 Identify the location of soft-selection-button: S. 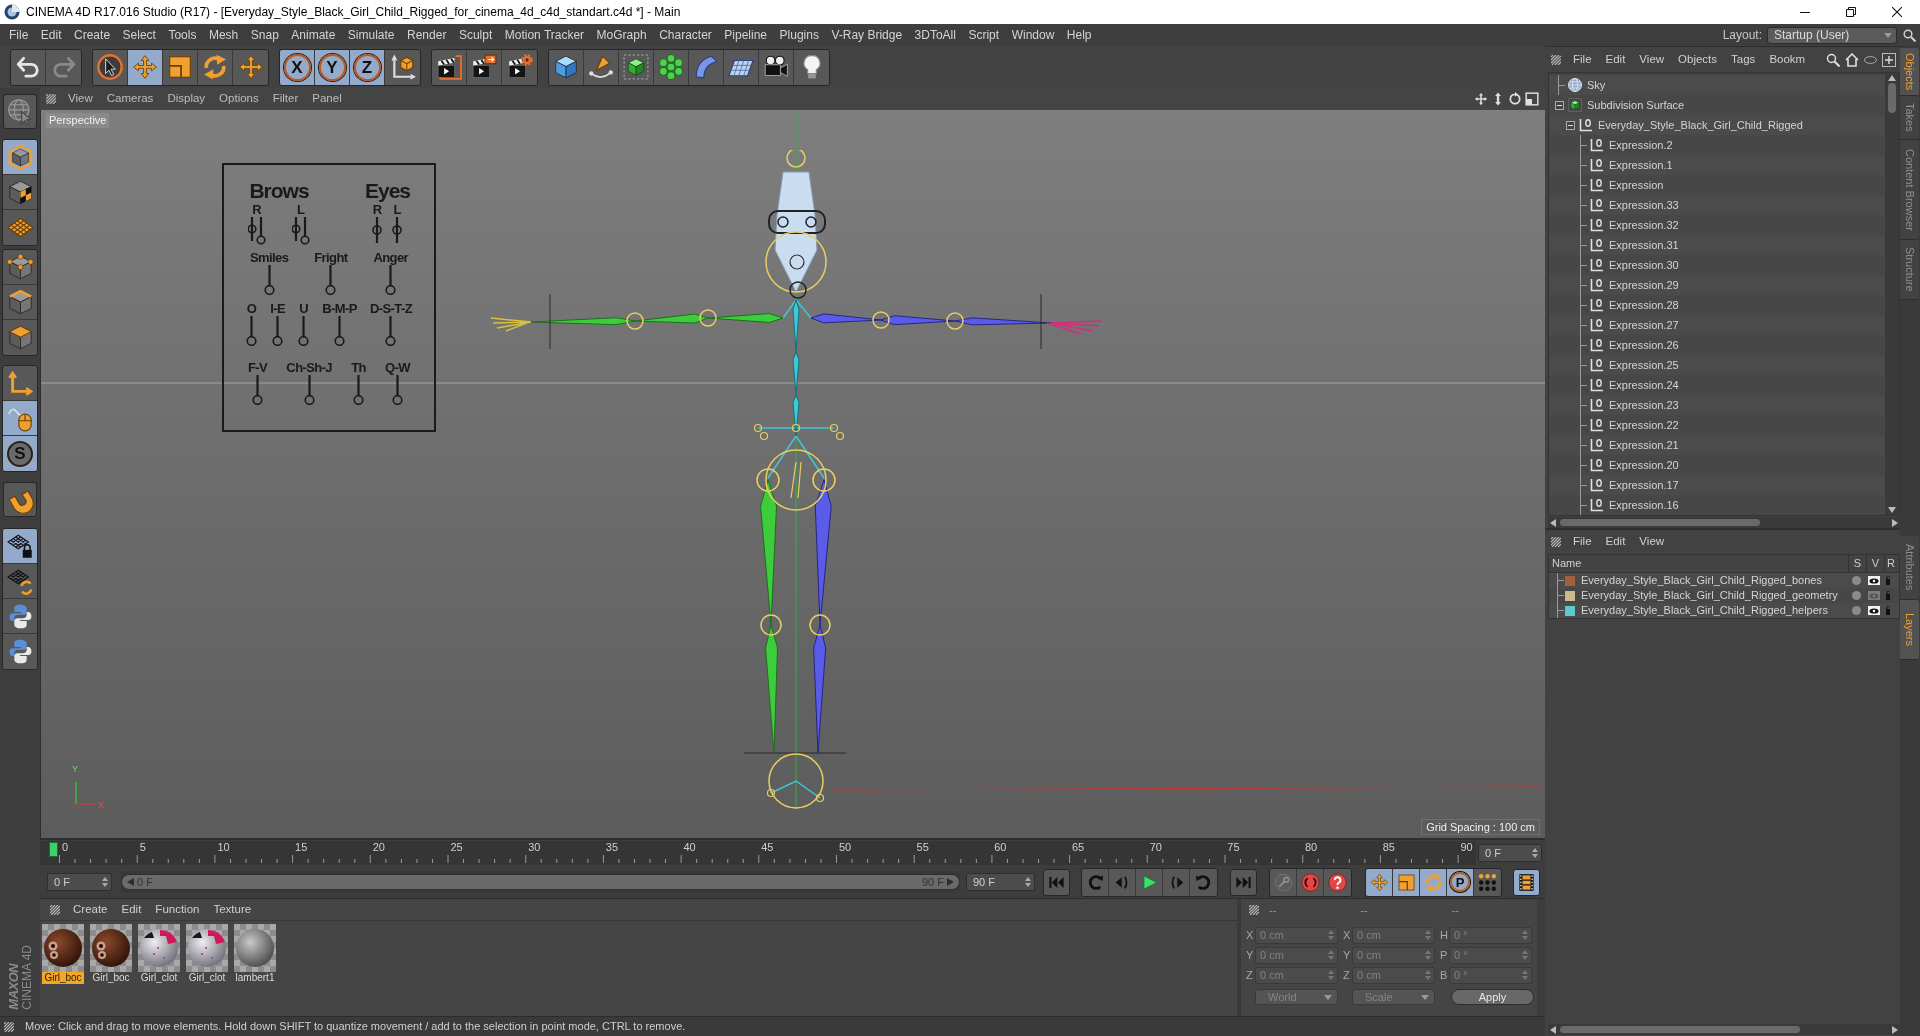
(20, 453).